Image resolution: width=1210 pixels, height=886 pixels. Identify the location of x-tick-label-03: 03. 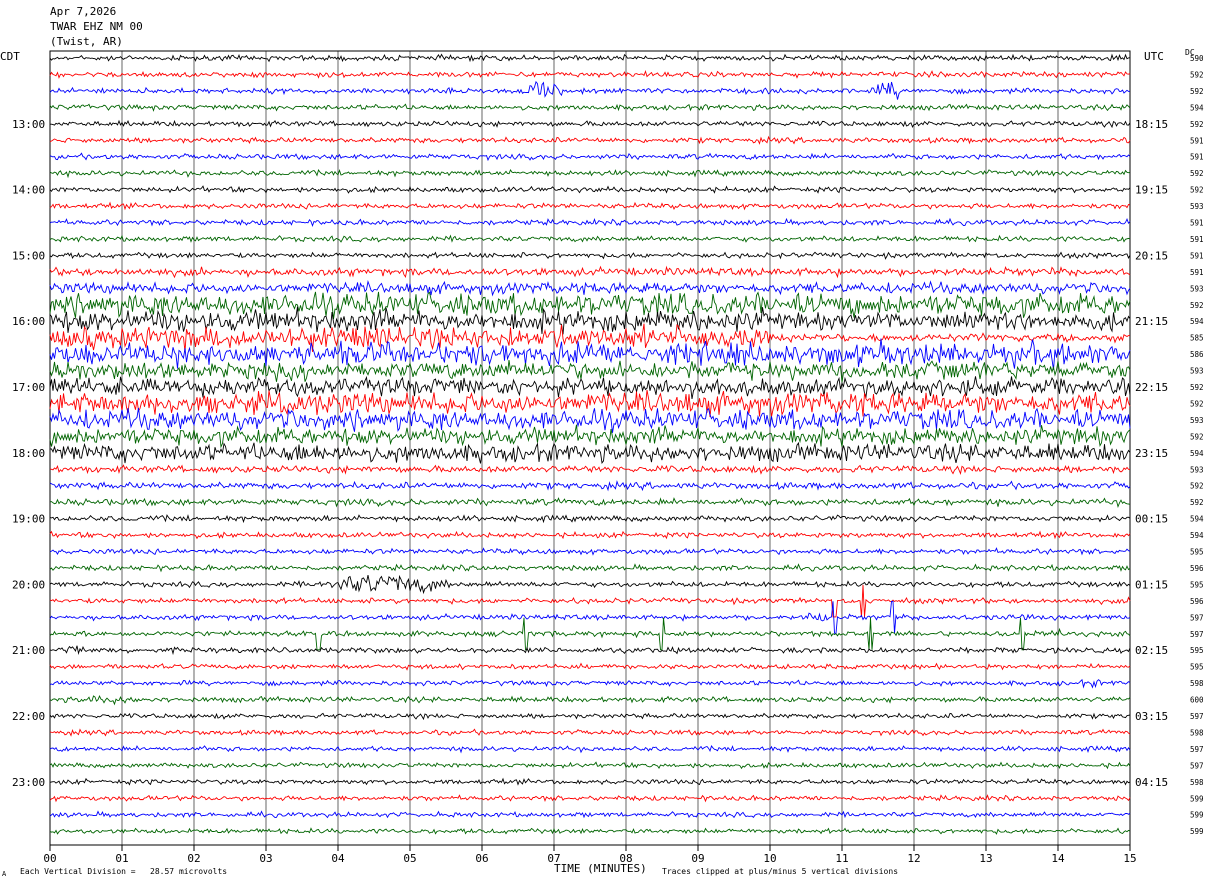
(265, 858).